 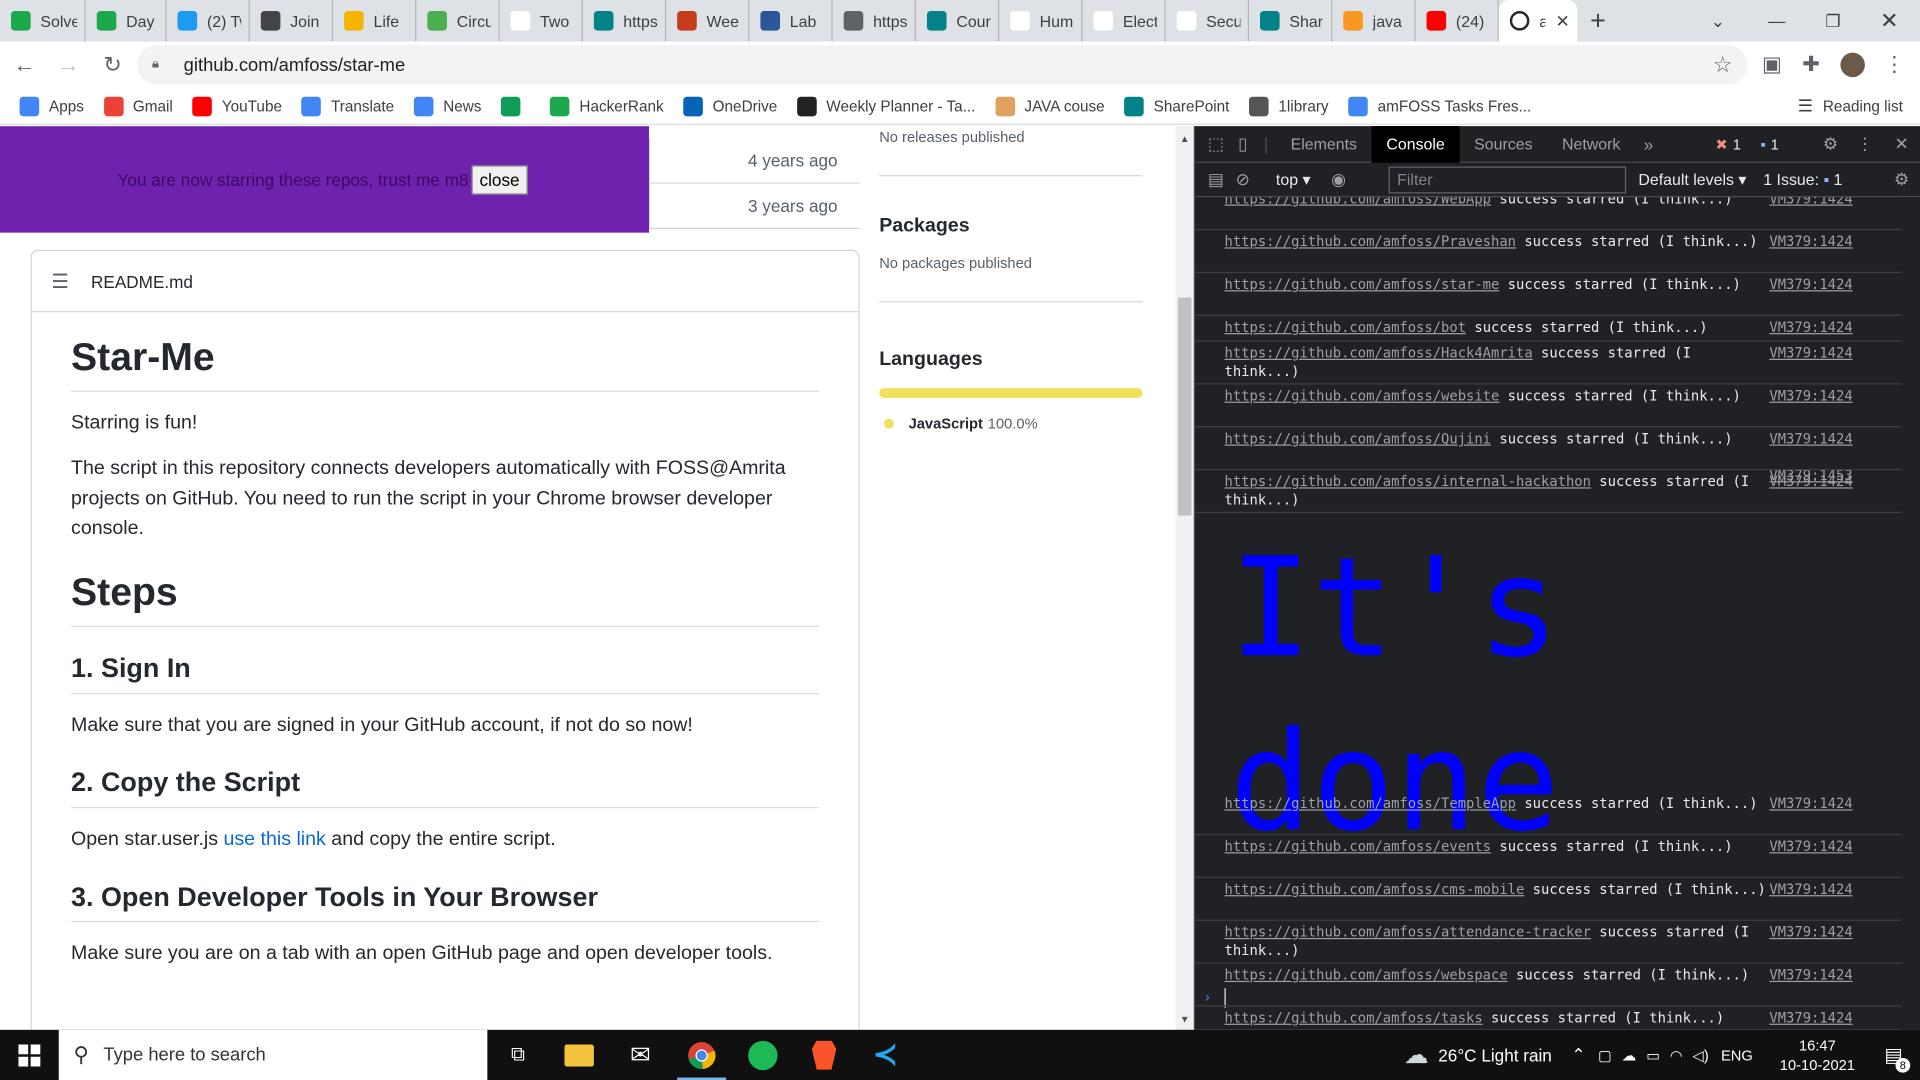 What do you see at coordinates (43, 21) in the screenshot?
I see `browser-tab: Solve` at bounding box center [43, 21].